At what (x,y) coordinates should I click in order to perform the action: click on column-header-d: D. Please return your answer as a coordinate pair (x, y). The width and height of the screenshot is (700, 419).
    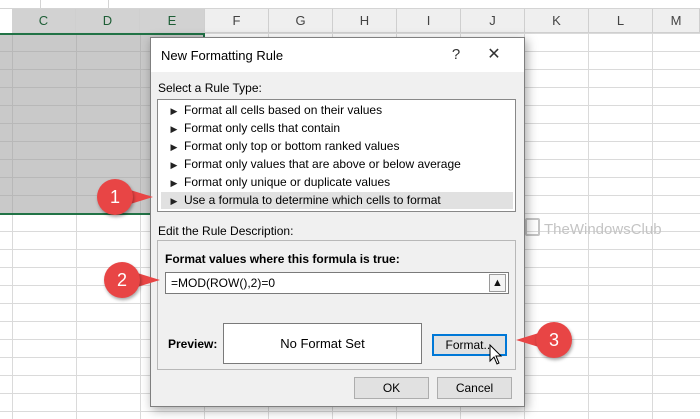
    Looking at the image, I should click on (108, 21).